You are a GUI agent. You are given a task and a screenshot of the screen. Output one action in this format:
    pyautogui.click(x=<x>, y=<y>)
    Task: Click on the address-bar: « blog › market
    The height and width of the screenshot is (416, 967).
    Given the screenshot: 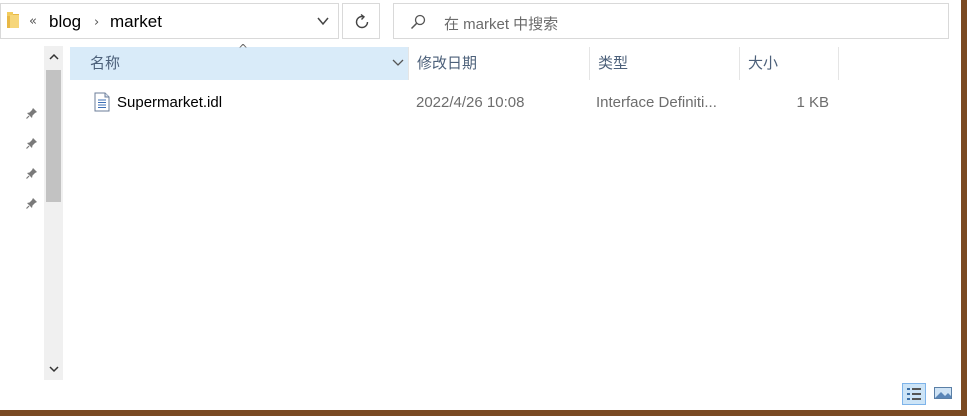 What is the action you would take?
    pyautogui.click(x=169, y=21)
    